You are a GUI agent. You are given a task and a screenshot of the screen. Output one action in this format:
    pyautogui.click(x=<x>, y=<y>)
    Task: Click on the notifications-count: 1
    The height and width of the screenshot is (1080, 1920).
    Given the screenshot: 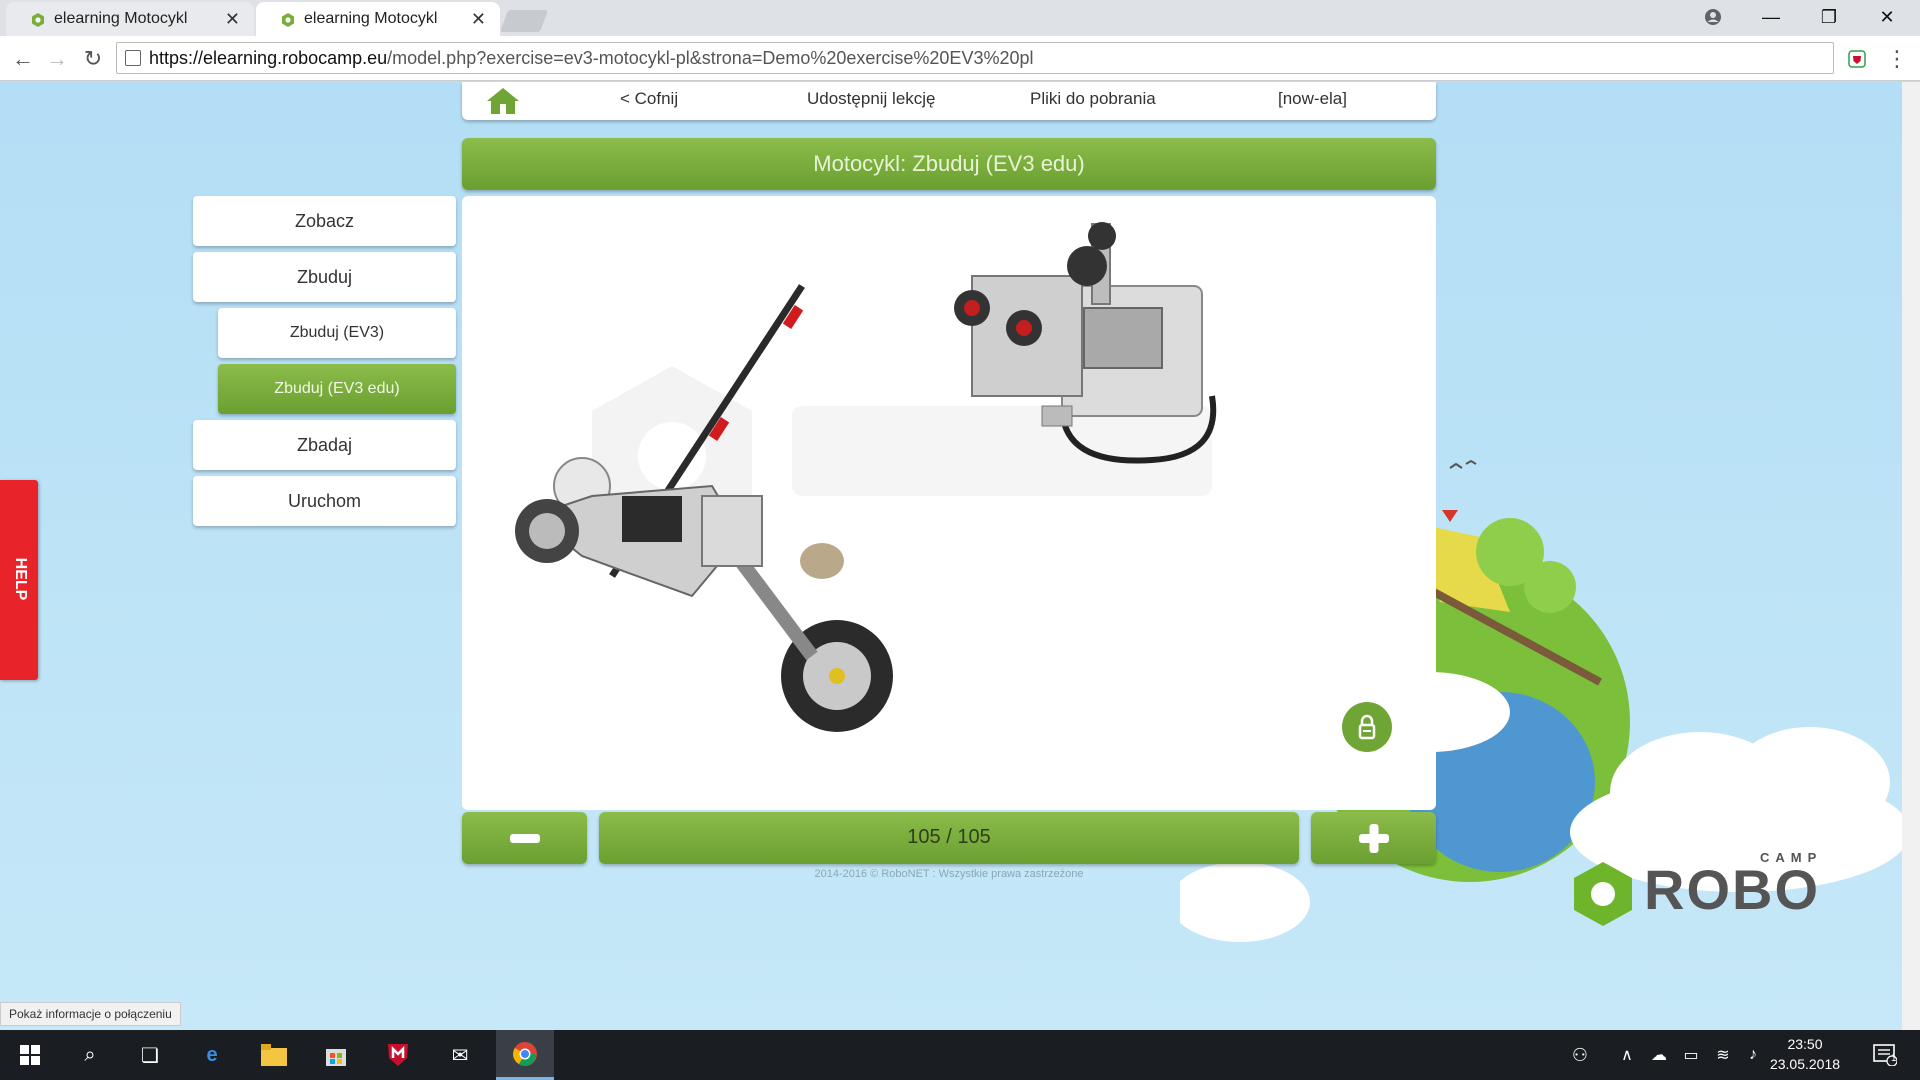 What is the action you would take?
    pyautogui.click(x=1894, y=1058)
    